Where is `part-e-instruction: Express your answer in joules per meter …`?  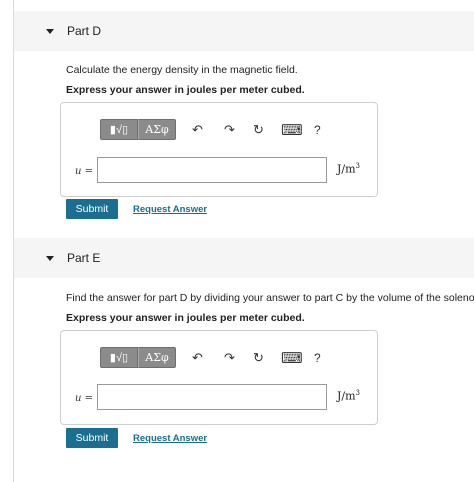
part-e-instruction: Express your answer in joules per meter … is located at coordinates (185, 318).